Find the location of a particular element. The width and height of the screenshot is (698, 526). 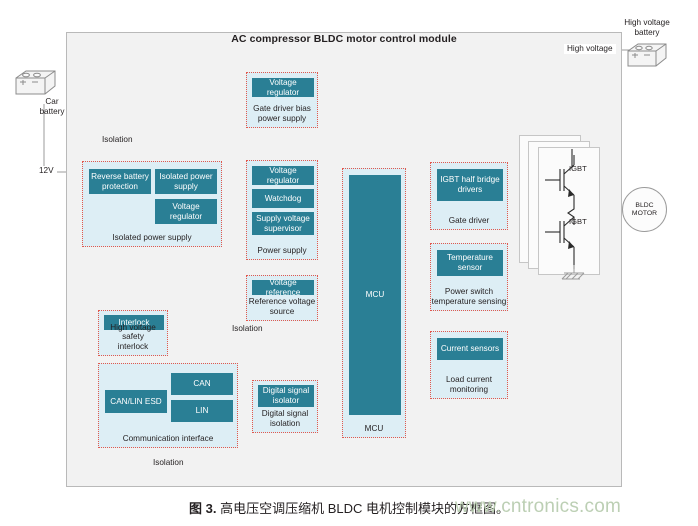

group-caption-power-switch-temp: Power switch temperature sensing is located at coordinates (469, 296).